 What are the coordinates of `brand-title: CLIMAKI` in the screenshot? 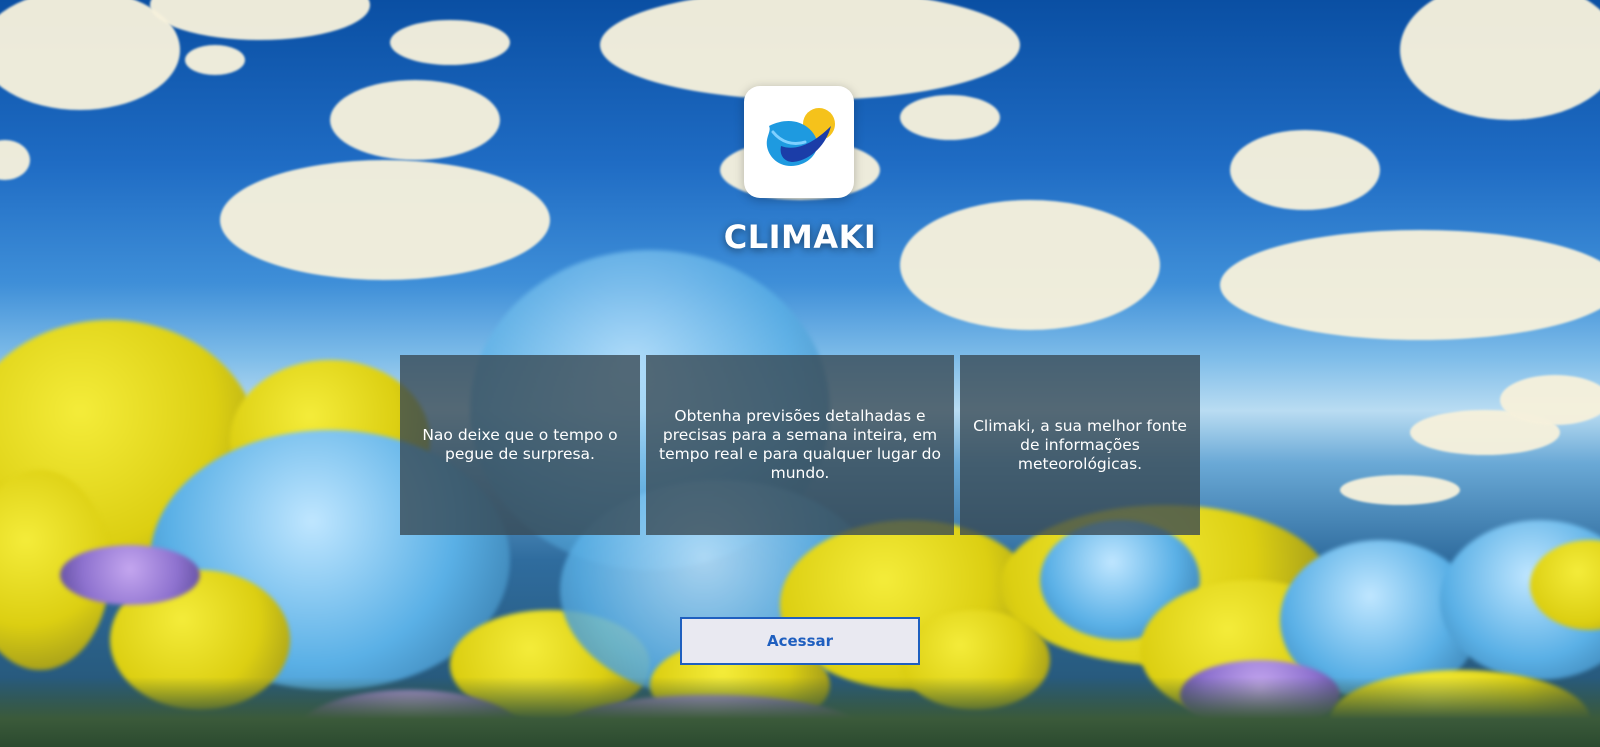 It's located at (800, 237).